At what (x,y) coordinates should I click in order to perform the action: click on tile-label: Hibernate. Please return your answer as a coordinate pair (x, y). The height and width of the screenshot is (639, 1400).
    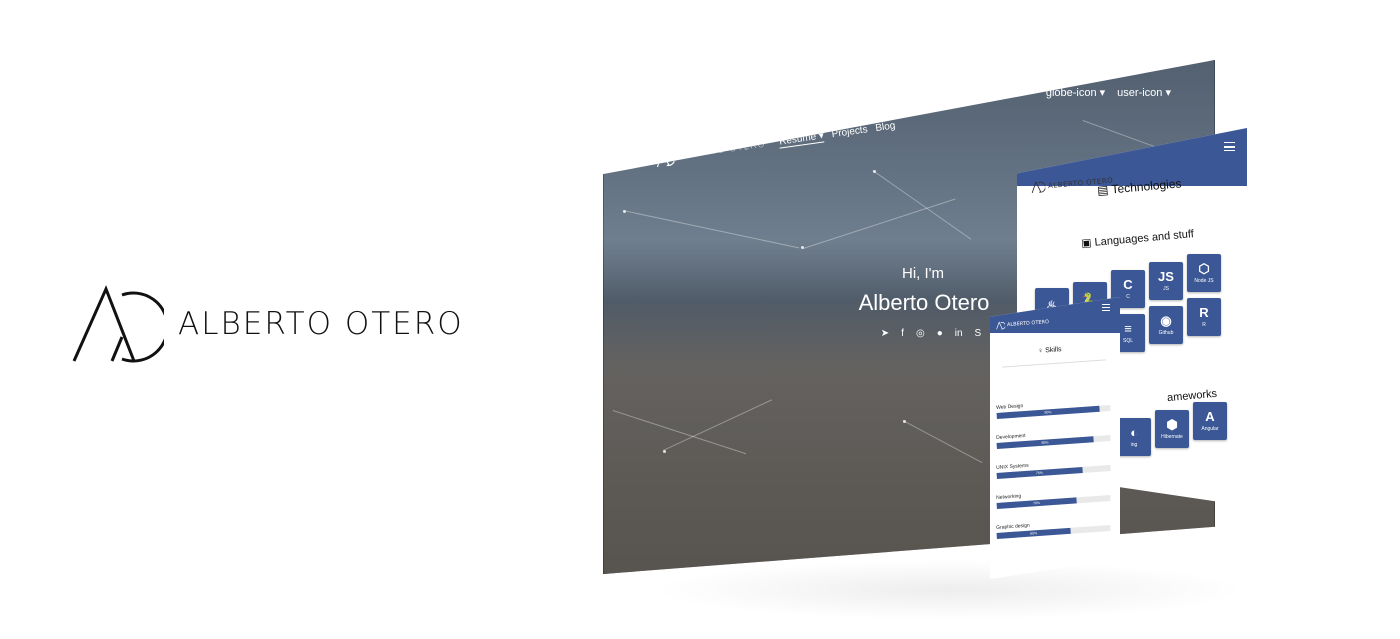
    Looking at the image, I should click on (1172, 437).